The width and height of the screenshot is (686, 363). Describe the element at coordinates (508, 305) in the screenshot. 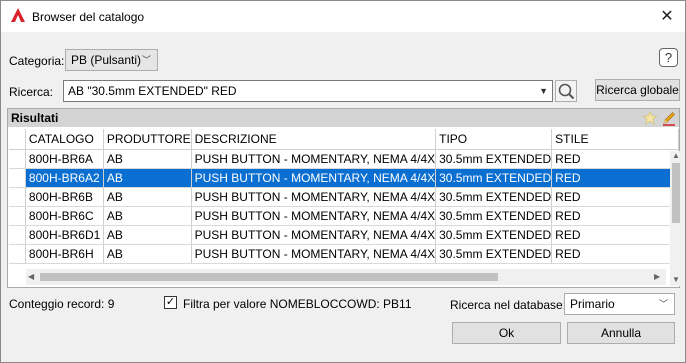

I see `database-label: Ricerca nel database:` at that location.